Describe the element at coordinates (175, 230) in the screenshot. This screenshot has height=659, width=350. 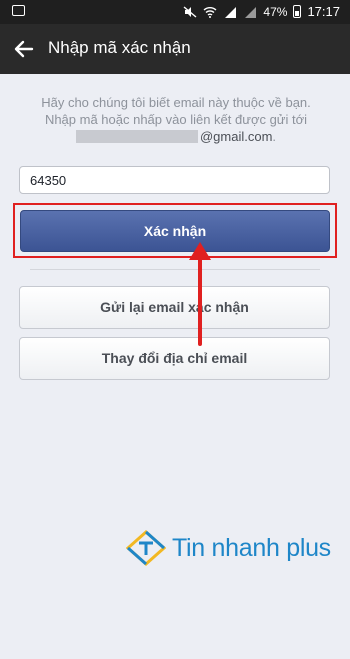
I see `red-highlight-box` at that location.